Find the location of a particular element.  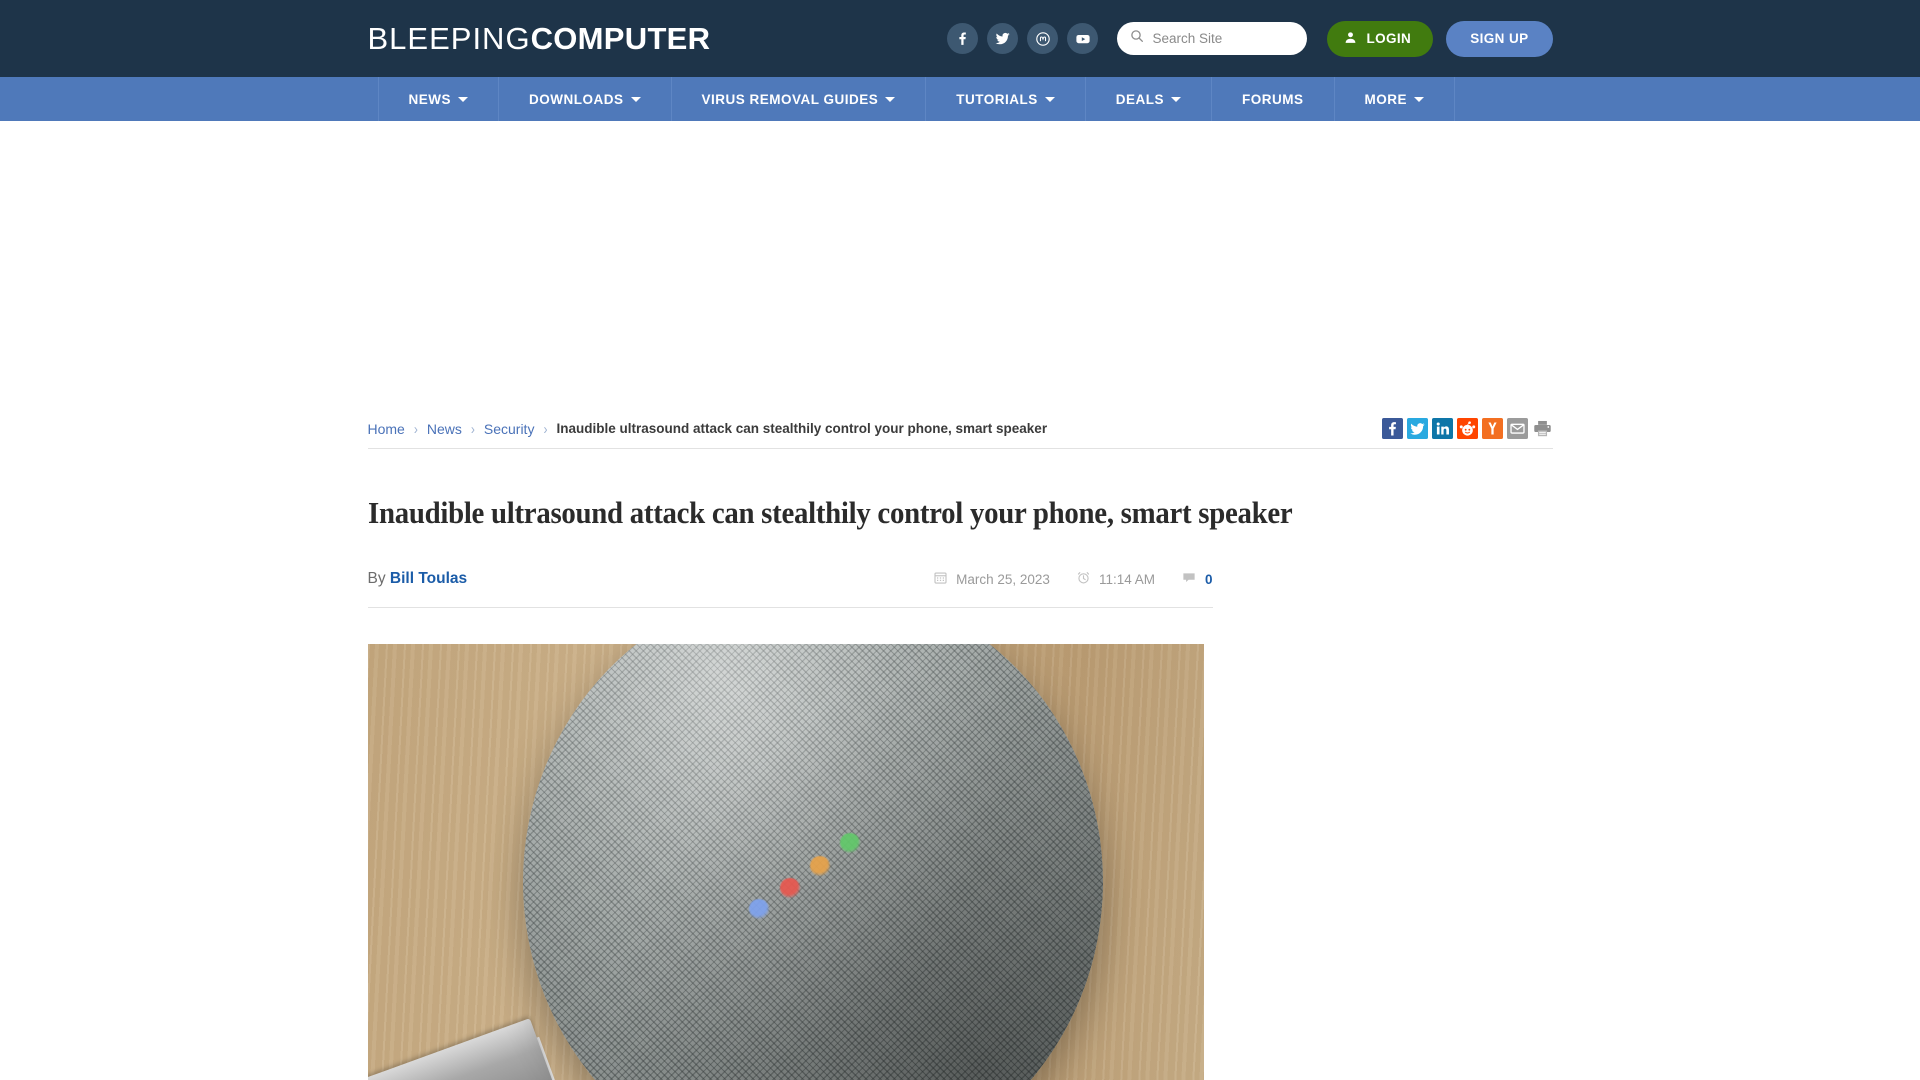

nav-item-virus-removal-guides: VIRUS REMOVAL GUIDES is located at coordinates (798, 99).